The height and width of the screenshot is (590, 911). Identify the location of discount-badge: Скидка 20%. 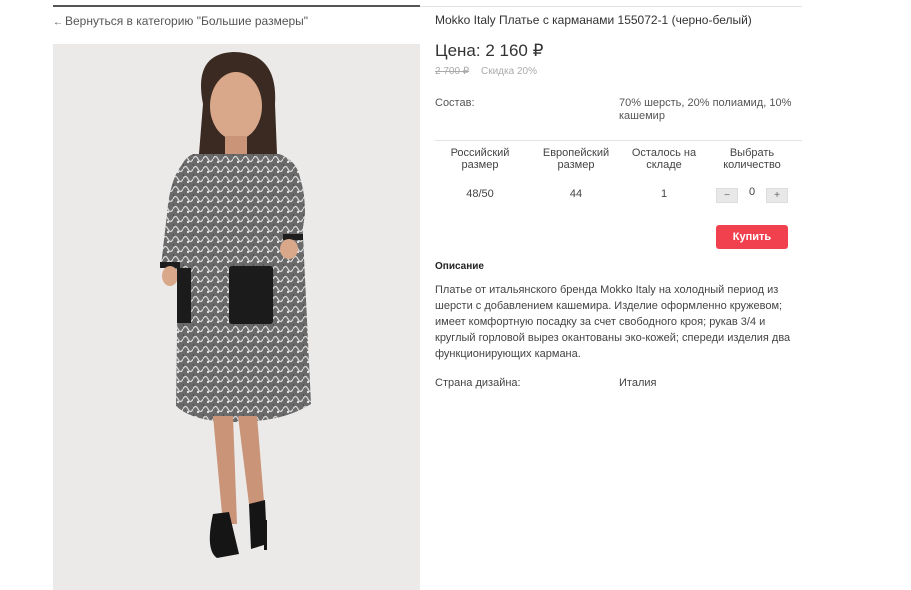
(509, 71).